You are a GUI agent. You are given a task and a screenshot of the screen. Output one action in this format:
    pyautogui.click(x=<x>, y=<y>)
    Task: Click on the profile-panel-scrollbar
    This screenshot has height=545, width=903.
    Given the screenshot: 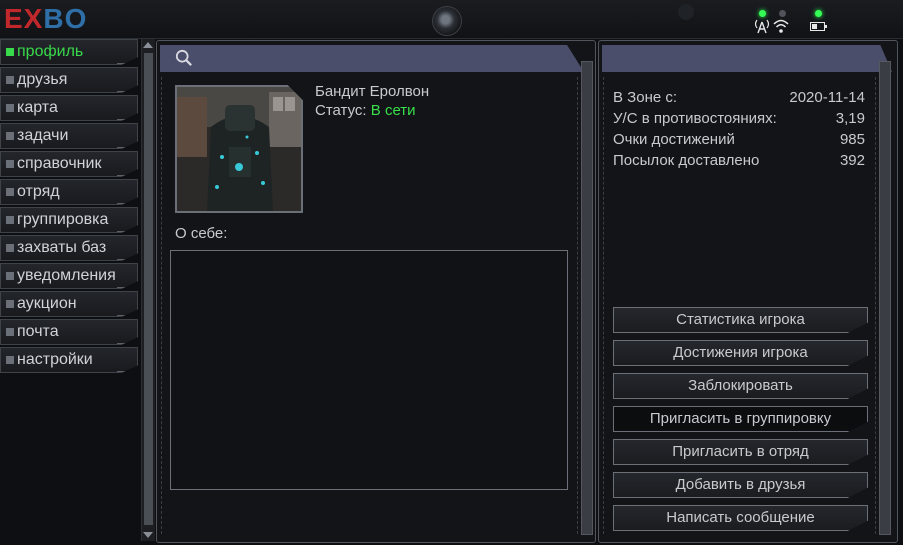 What is the action you would take?
    pyautogui.click(x=587, y=298)
    